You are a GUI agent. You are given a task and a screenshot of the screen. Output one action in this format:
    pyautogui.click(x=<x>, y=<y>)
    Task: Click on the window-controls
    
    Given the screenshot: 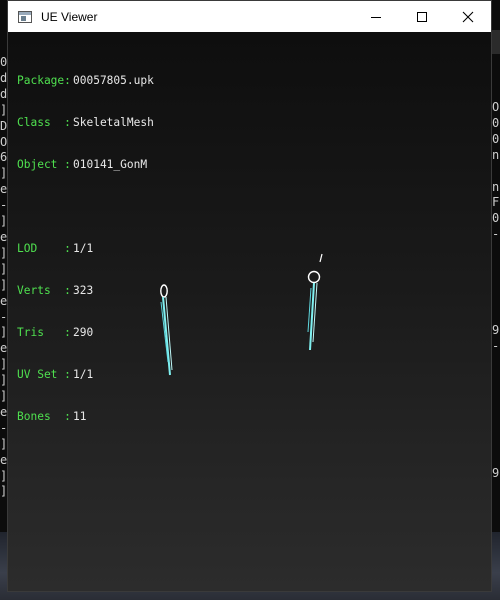 What is the action you would take?
    pyautogui.click(x=422, y=16)
    